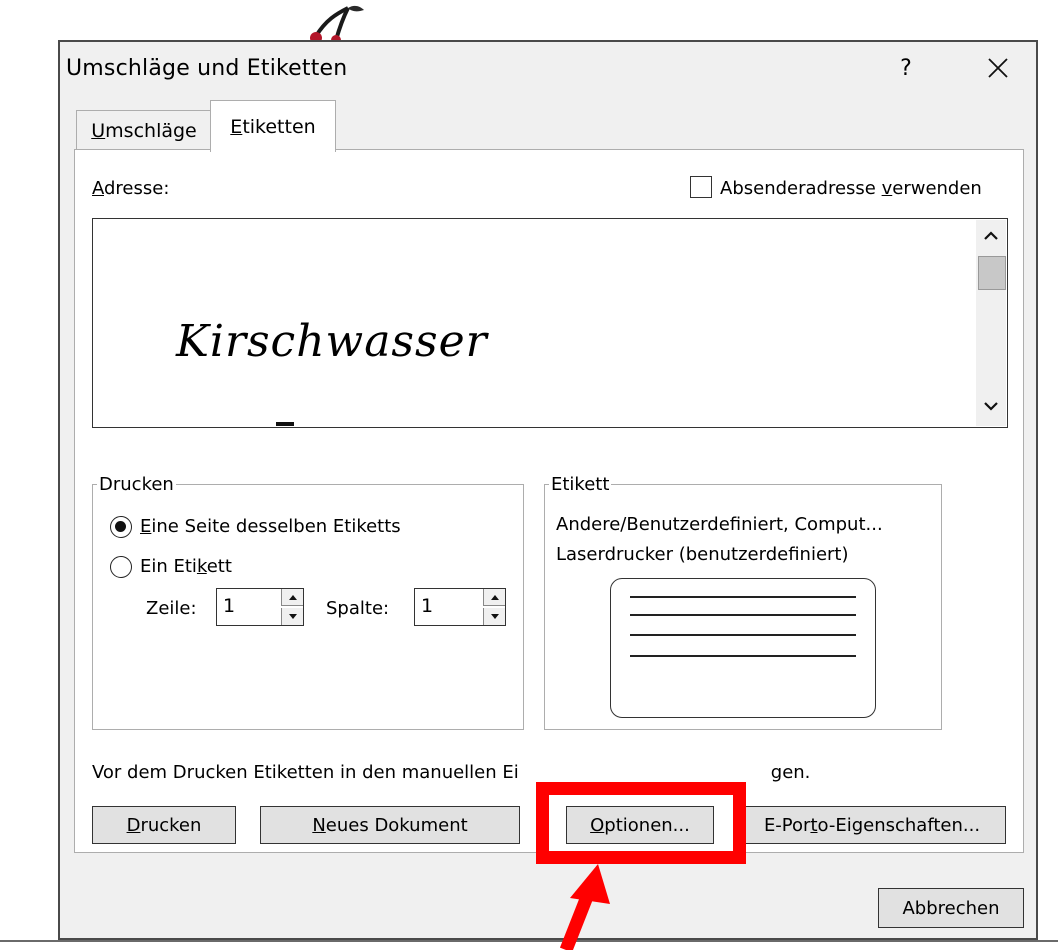 This screenshot has width=1058, height=950. I want to click on tab-envelopes: Umschläge, so click(144, 130).